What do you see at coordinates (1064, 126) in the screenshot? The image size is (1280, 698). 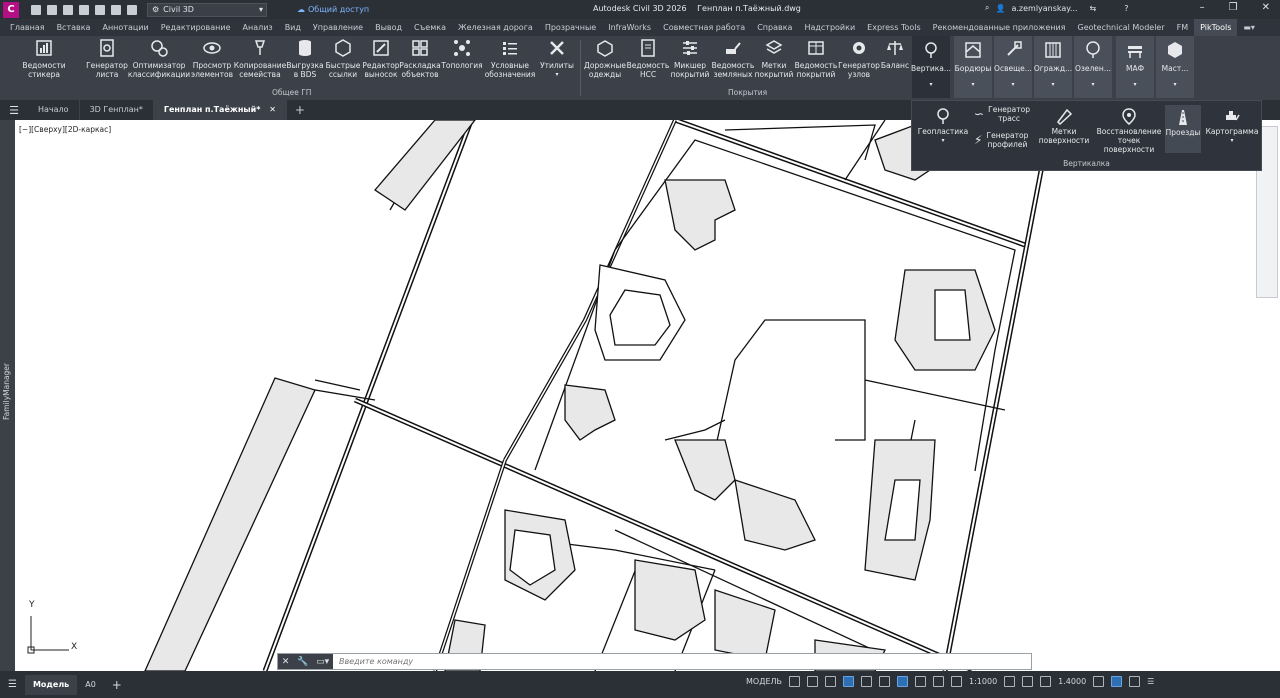 I see `surface-labels-button: Метки поверхности` at bounding box center [1064, 126].